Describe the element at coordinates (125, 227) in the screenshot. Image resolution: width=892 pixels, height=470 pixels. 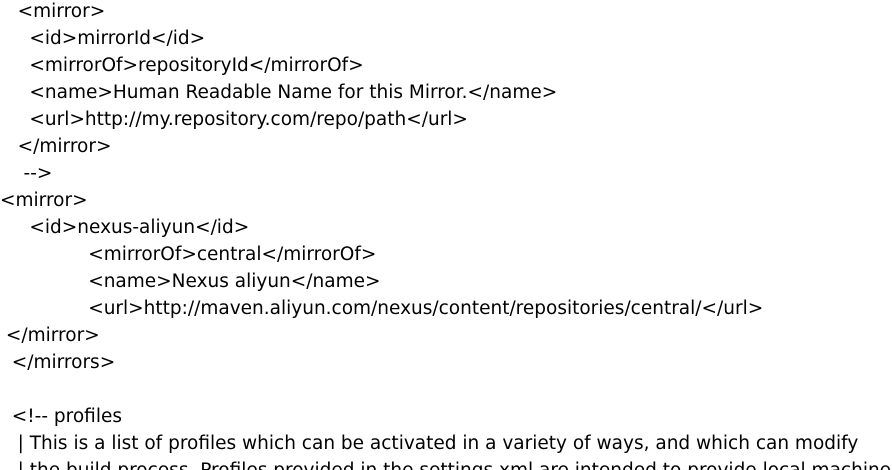
I see `code-line: <id>nexus-aliyun</id>` at that location.